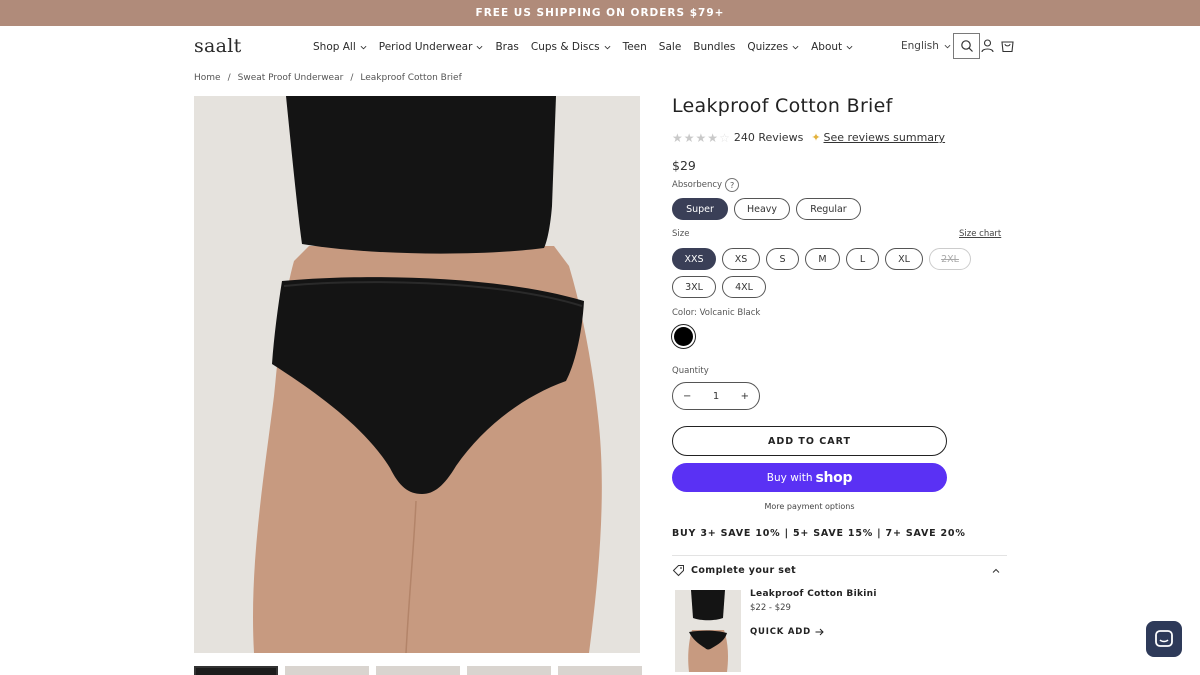  Describe the element at coordinates (724, 137) in the screenshot. I see `star-empty-icon: ☆` at that location.